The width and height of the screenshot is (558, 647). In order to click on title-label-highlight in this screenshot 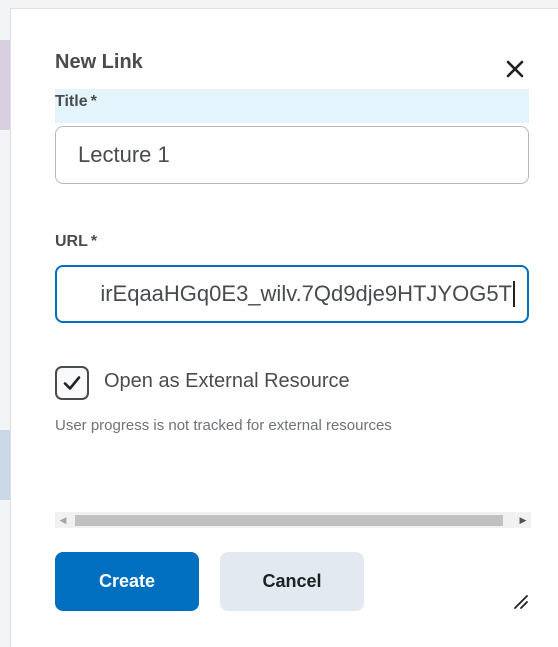, I will do `click(292, 106)`.